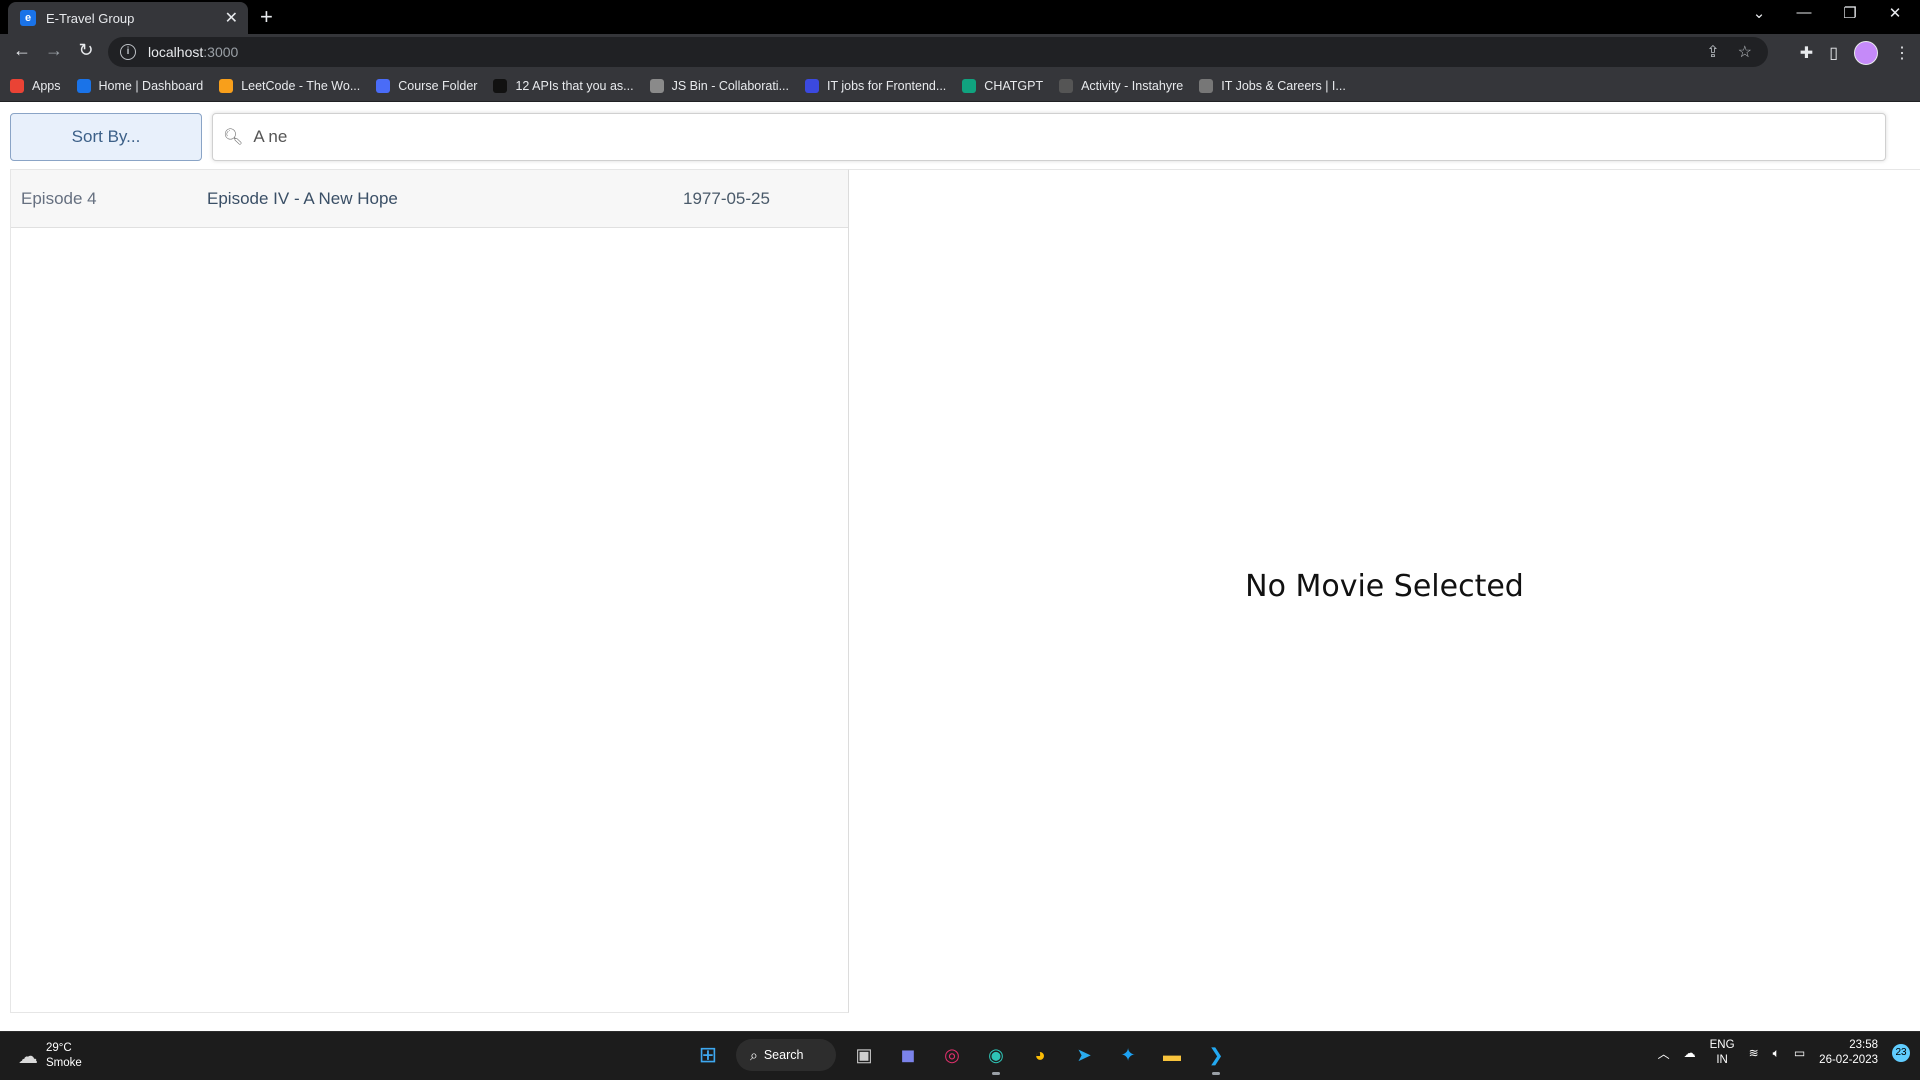  I want to click on weather-condition: Smoke, so click(64, 1063).